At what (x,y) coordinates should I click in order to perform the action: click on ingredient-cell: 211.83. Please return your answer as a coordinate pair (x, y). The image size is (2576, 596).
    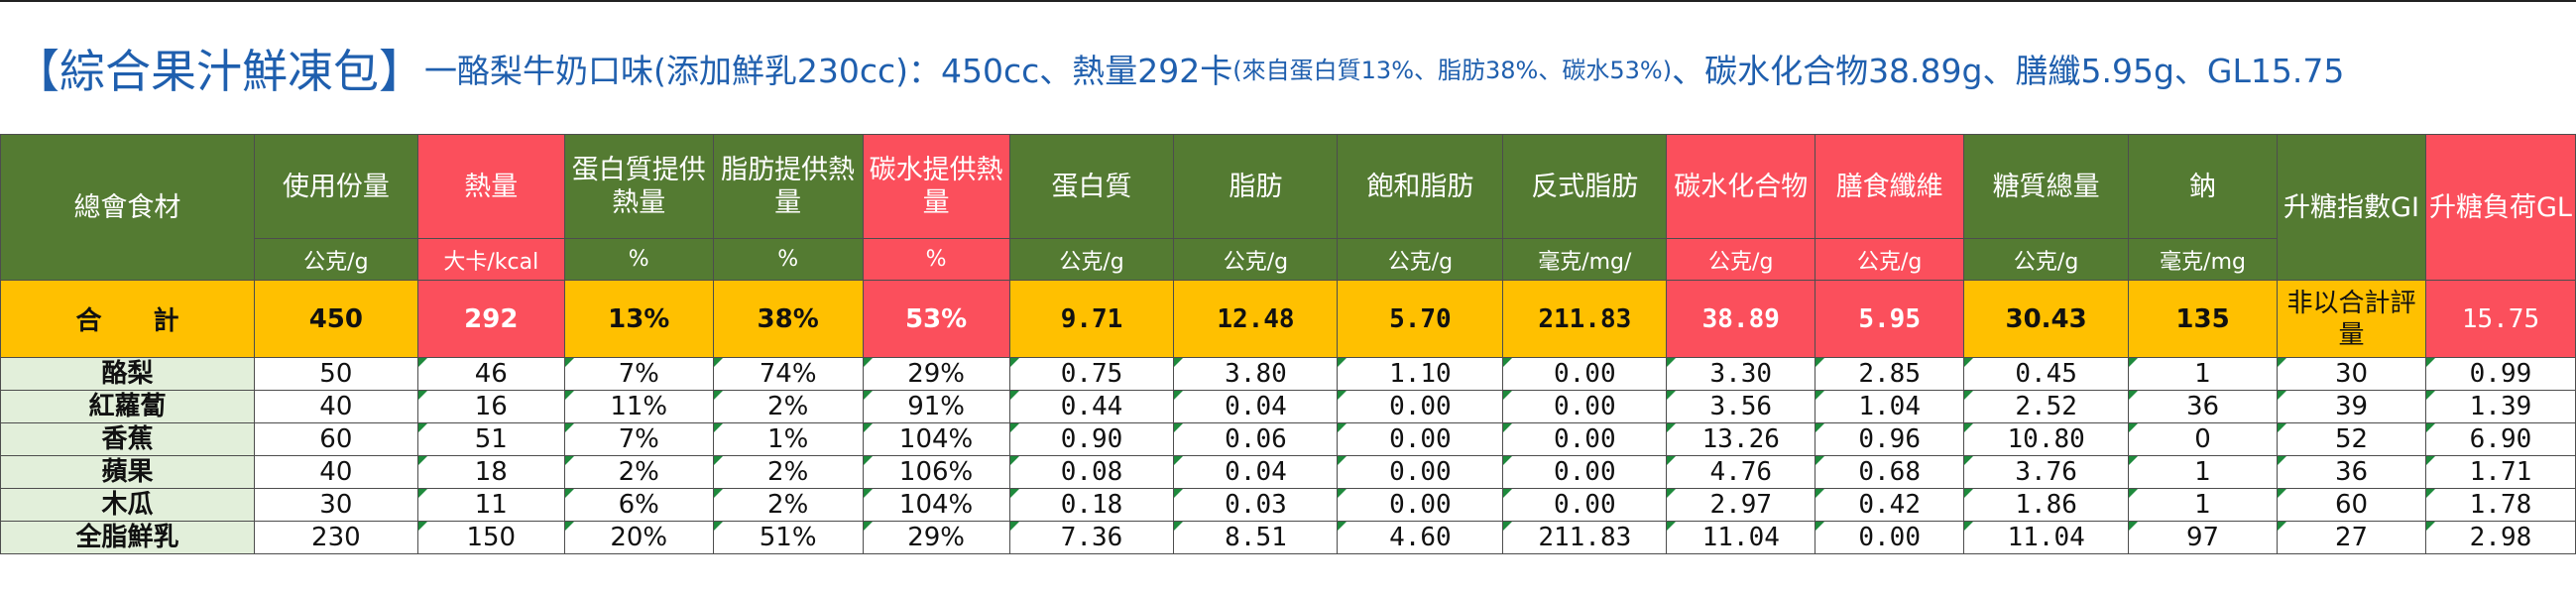
    Looking at the image, I should click on (1585, 537).